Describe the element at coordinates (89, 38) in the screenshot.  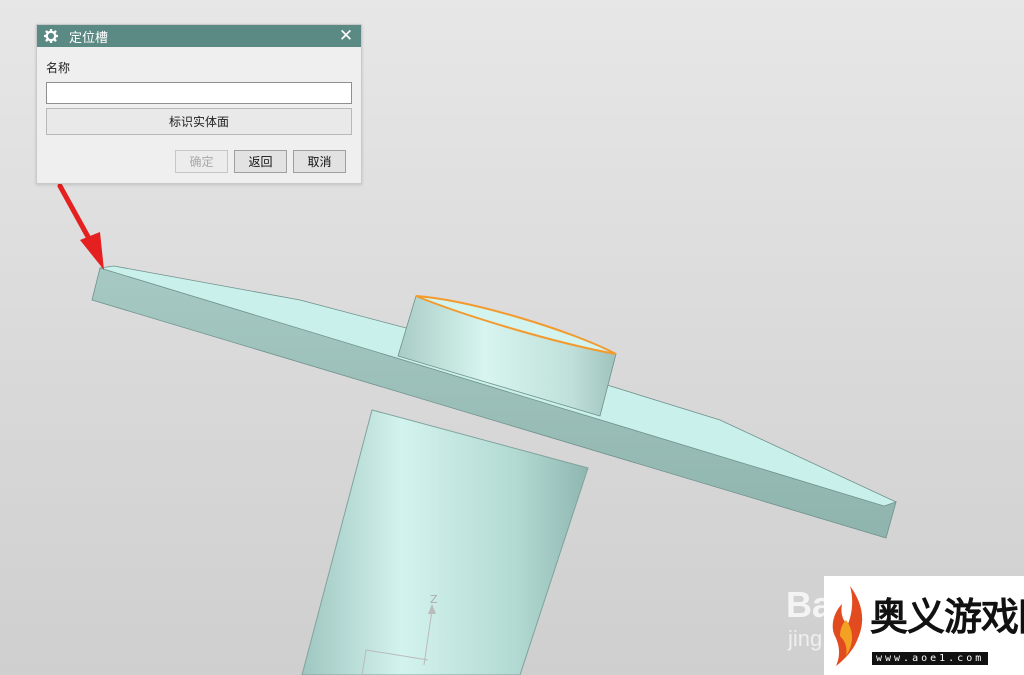
I see `dialog-title: 定位槽` at that location.